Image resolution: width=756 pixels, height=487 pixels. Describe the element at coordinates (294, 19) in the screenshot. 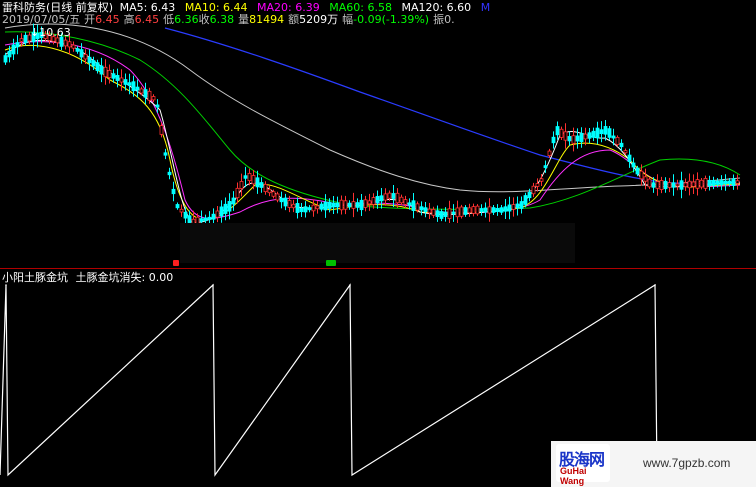

I see `amount-label: 额` at that location.